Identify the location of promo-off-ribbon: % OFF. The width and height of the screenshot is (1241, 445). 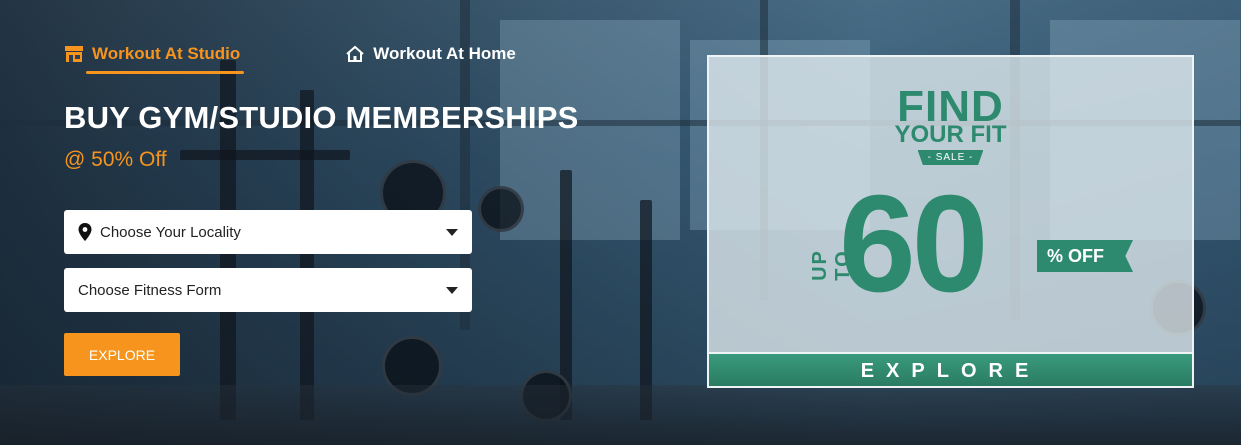
(1085, 256).